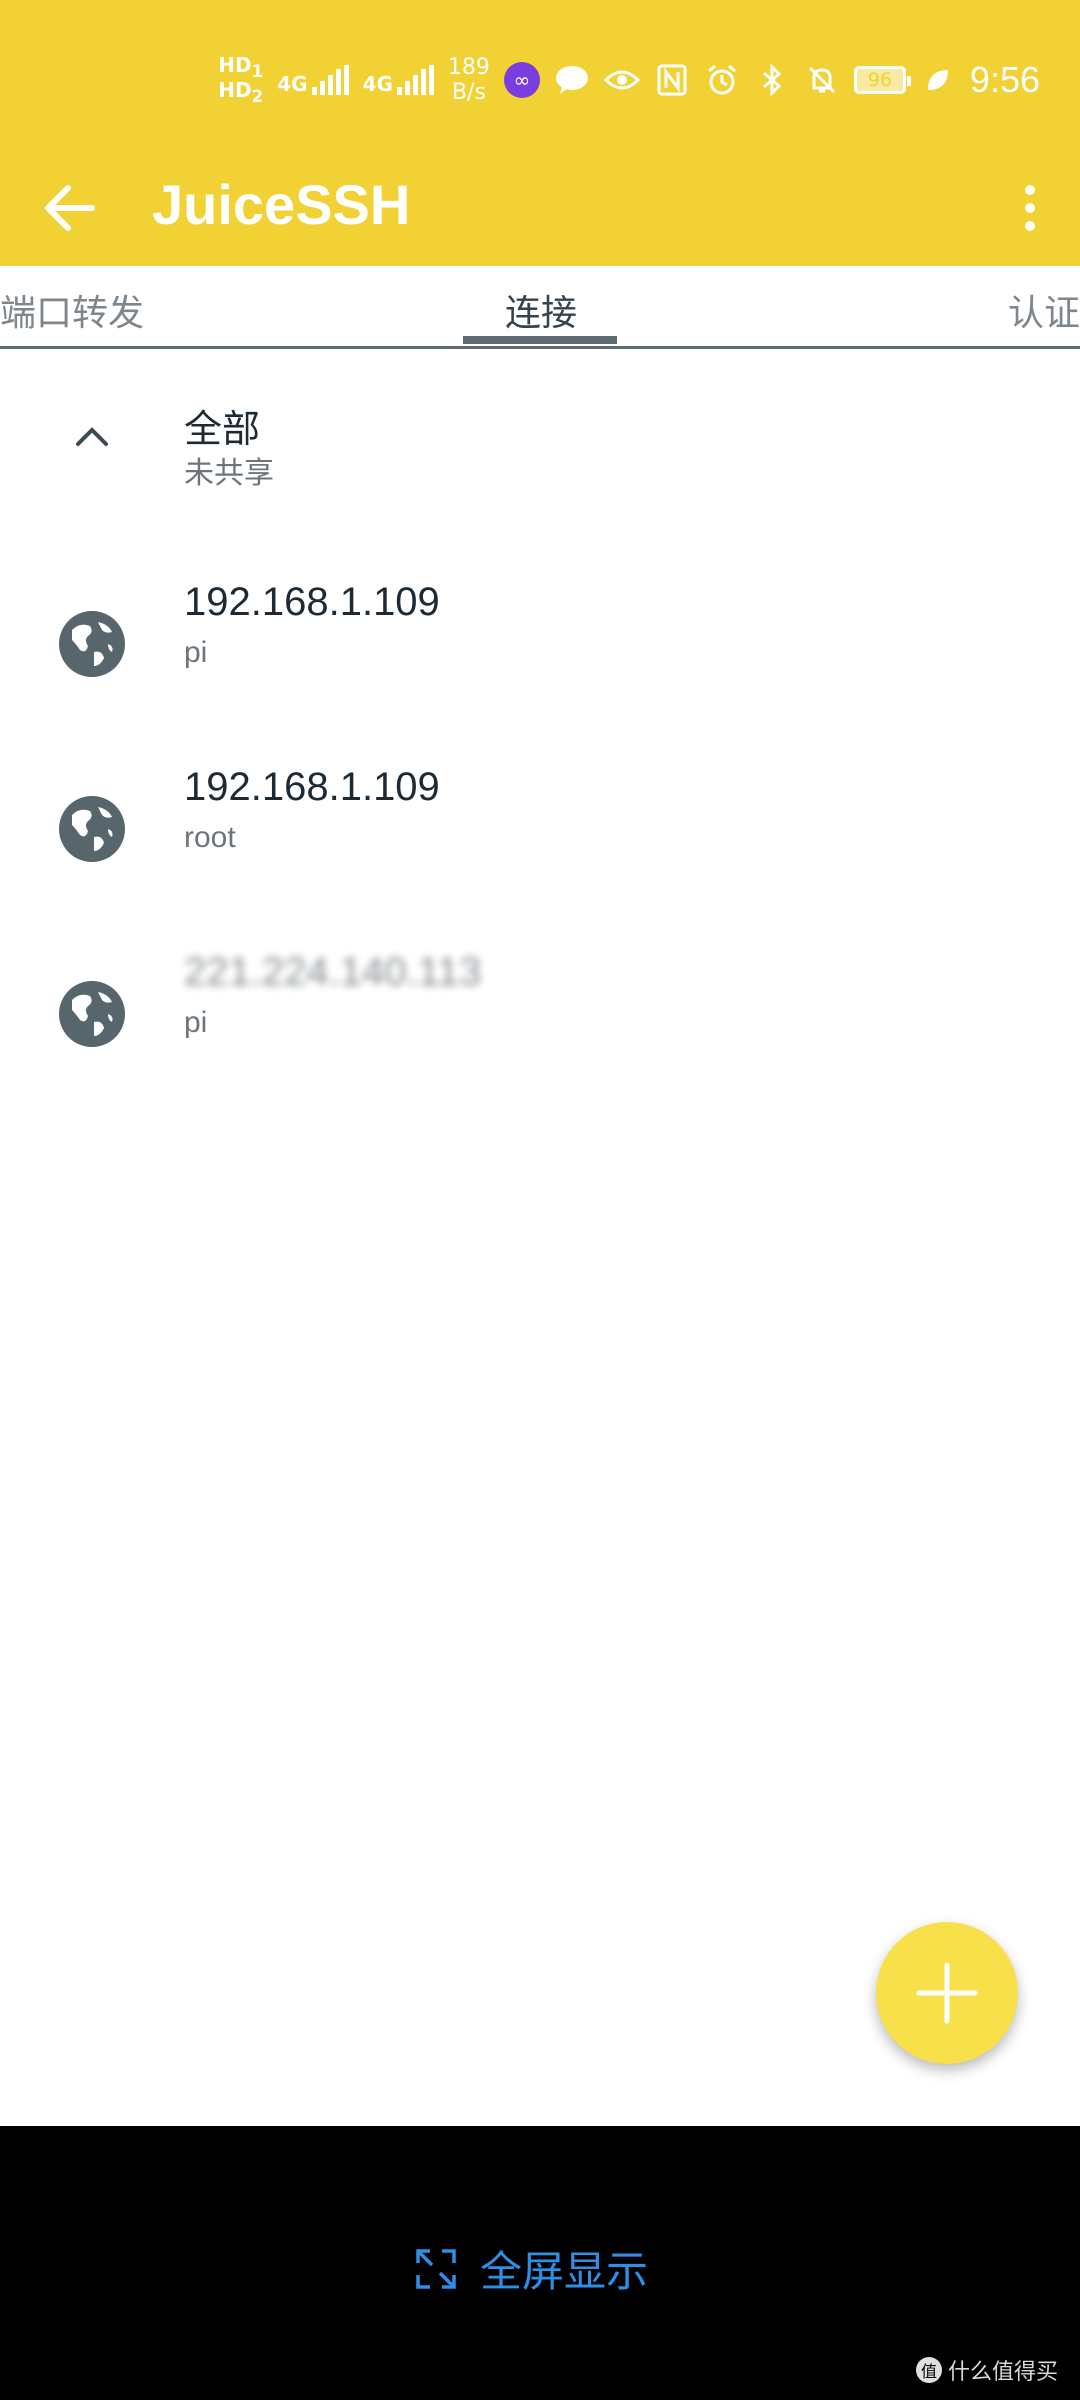  I want to click on nfc-icon, so click(672, 80).